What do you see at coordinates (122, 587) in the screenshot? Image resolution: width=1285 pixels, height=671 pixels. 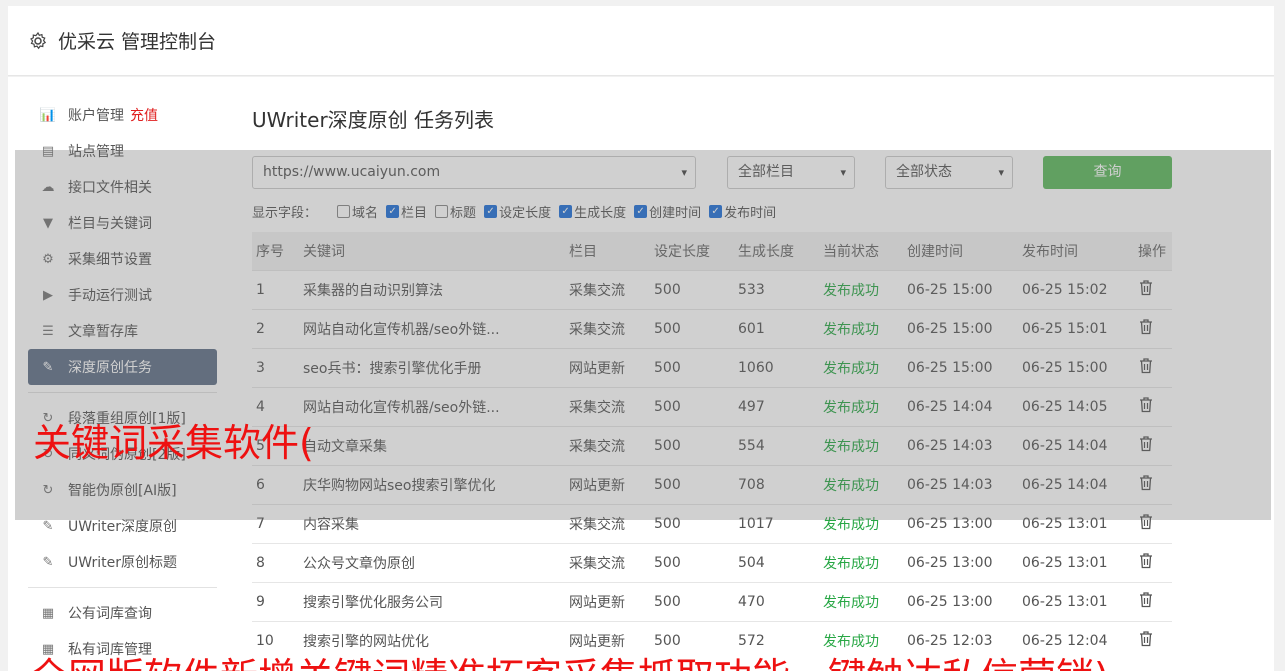 I see `sidebar-divider` at bounding box center [122, 587].